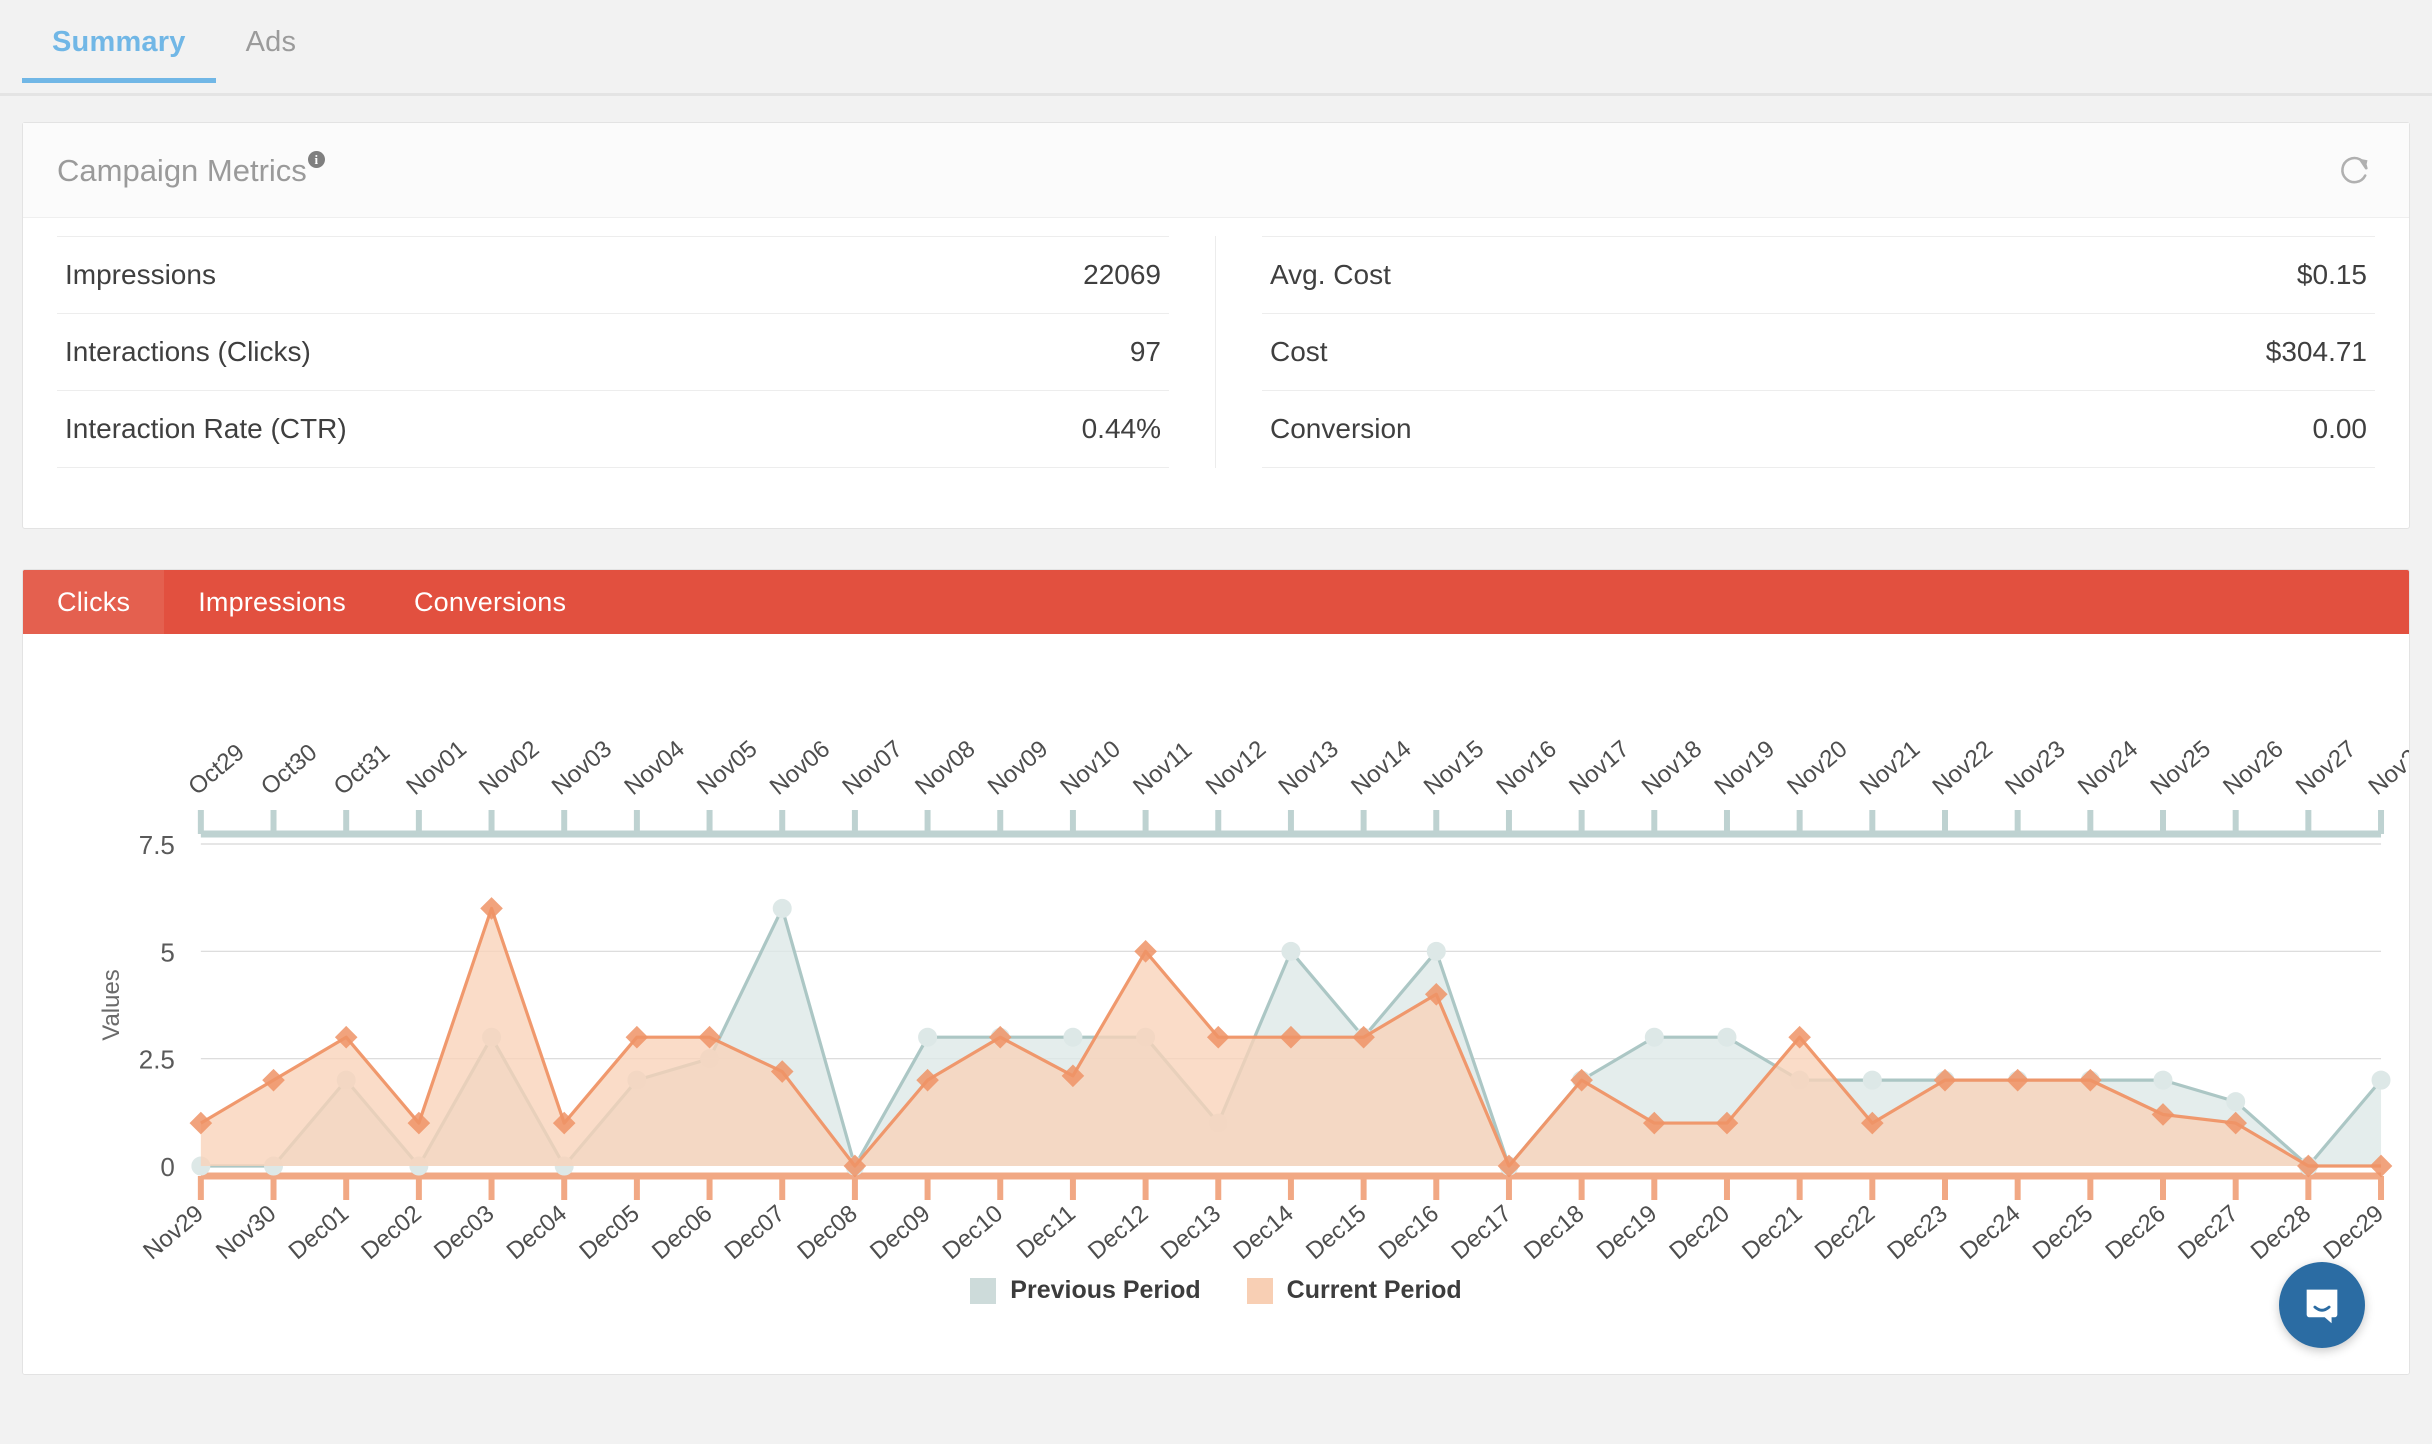 This screenshot has height=1444, width=2432. I want to click on legend-label-current: Current Period, so click(1374, 1290).